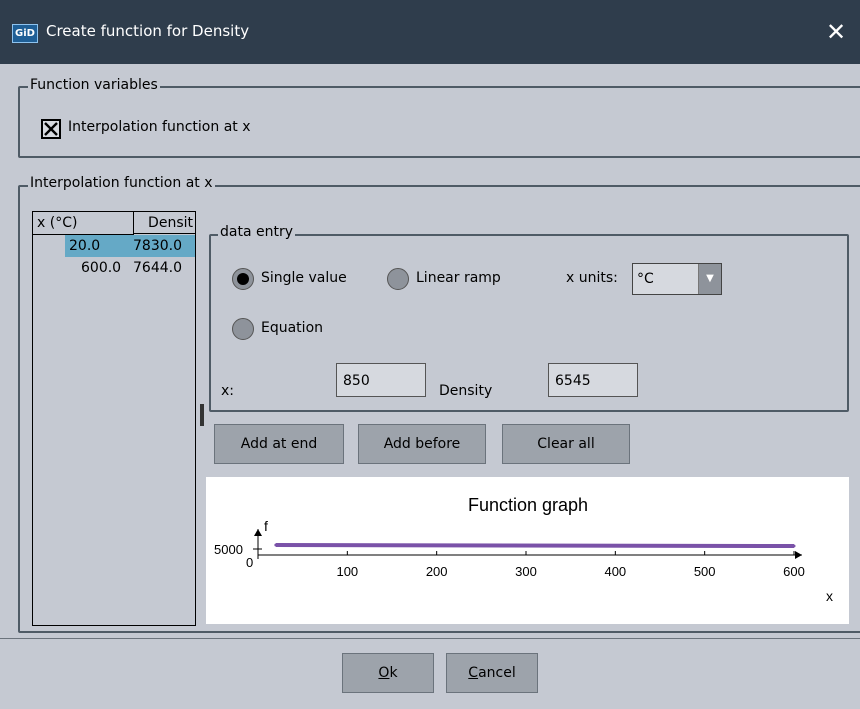 This screenshot has width=860, height=709. I want to click on ok-label-rest: k, so click(393, 673).